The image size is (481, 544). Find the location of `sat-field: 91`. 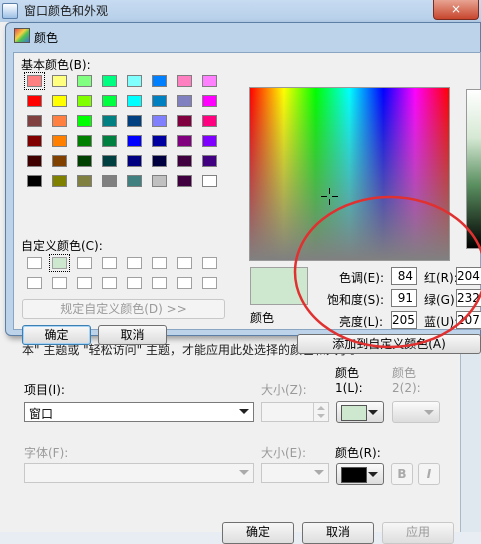

sat-field: 91 is located at coordinates (404, 298).